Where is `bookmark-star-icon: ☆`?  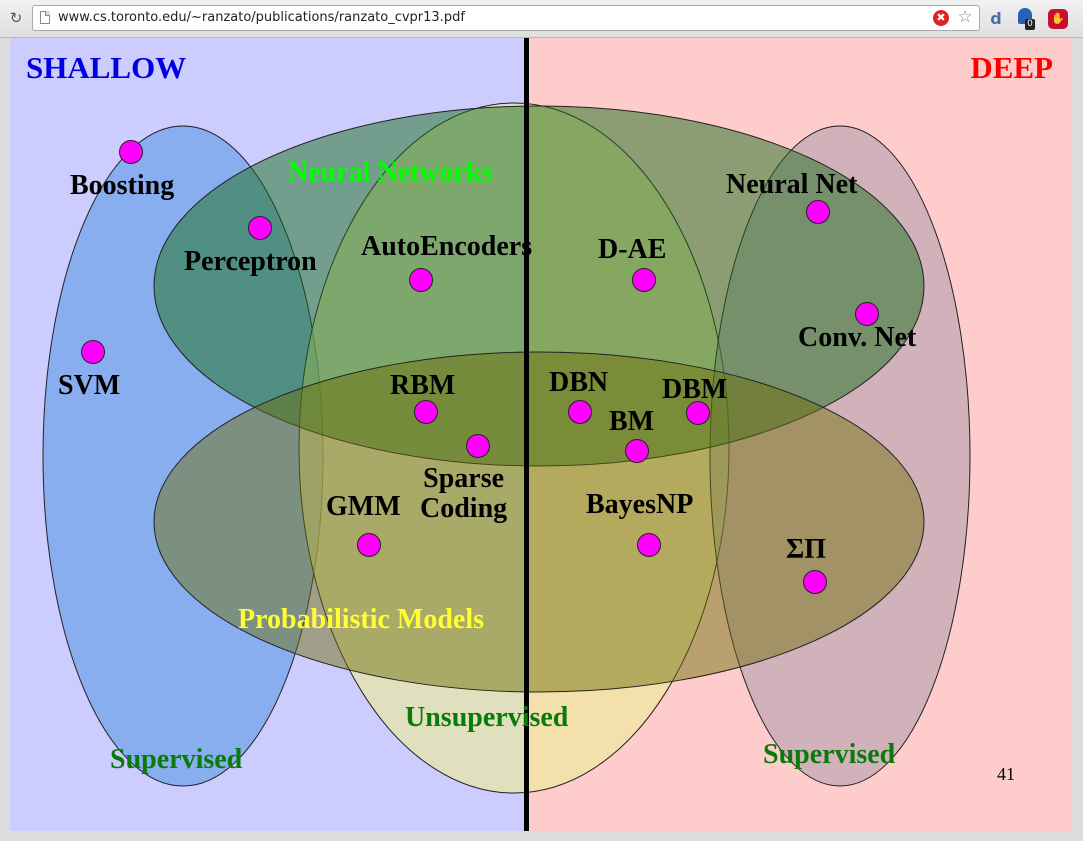 bookmark-star-icon: ☆ is located at coordinates (965, 17).